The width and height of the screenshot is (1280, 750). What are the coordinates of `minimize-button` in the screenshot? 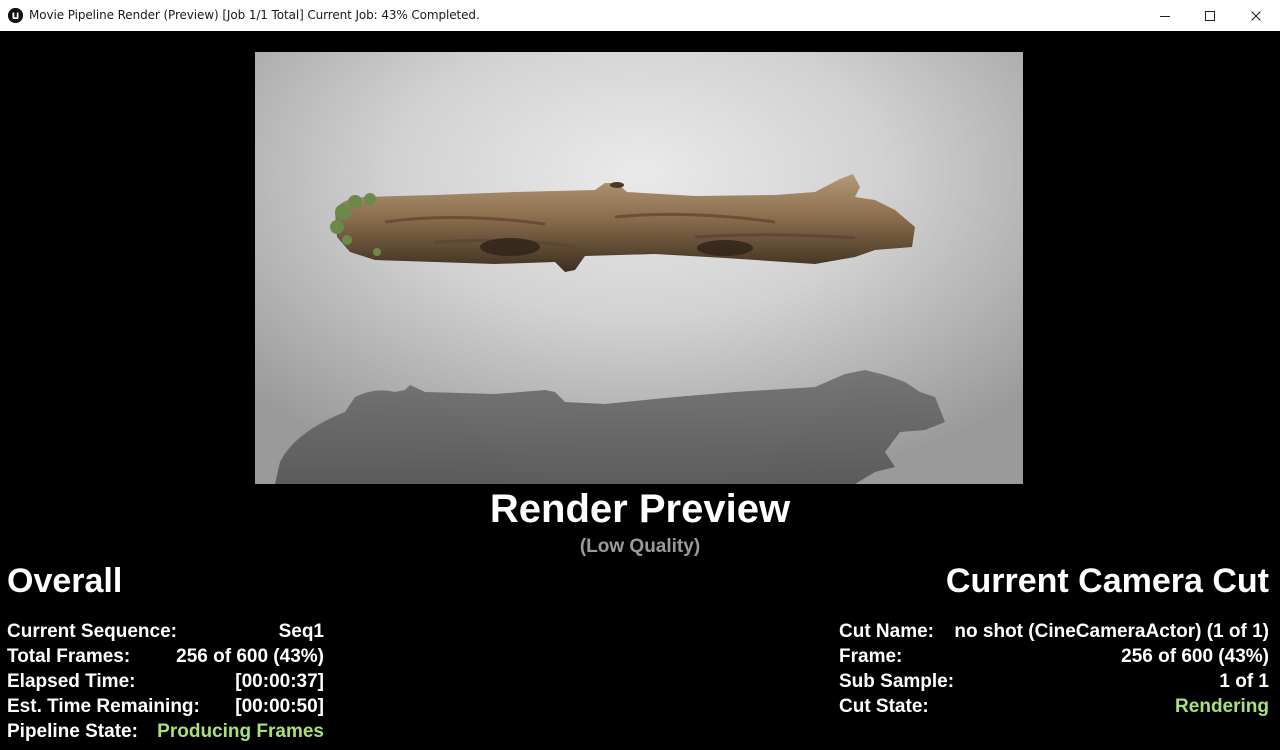 It's located at (1165, 15).